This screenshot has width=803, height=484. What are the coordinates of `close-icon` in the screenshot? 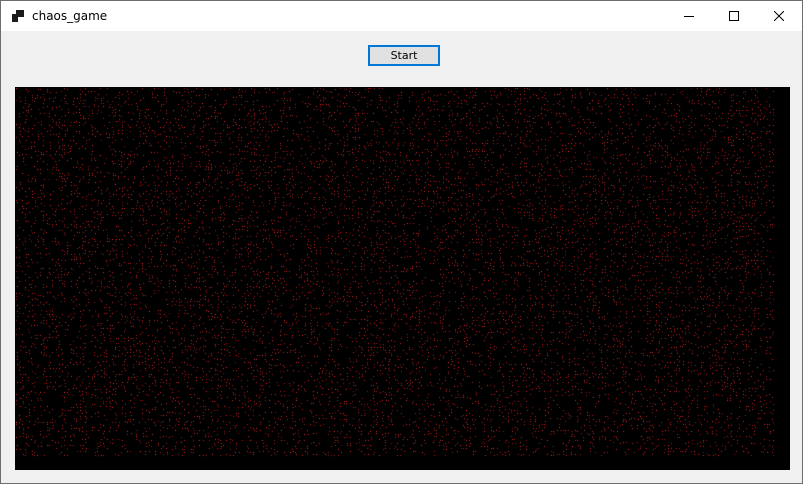 It's located at (779, 16).